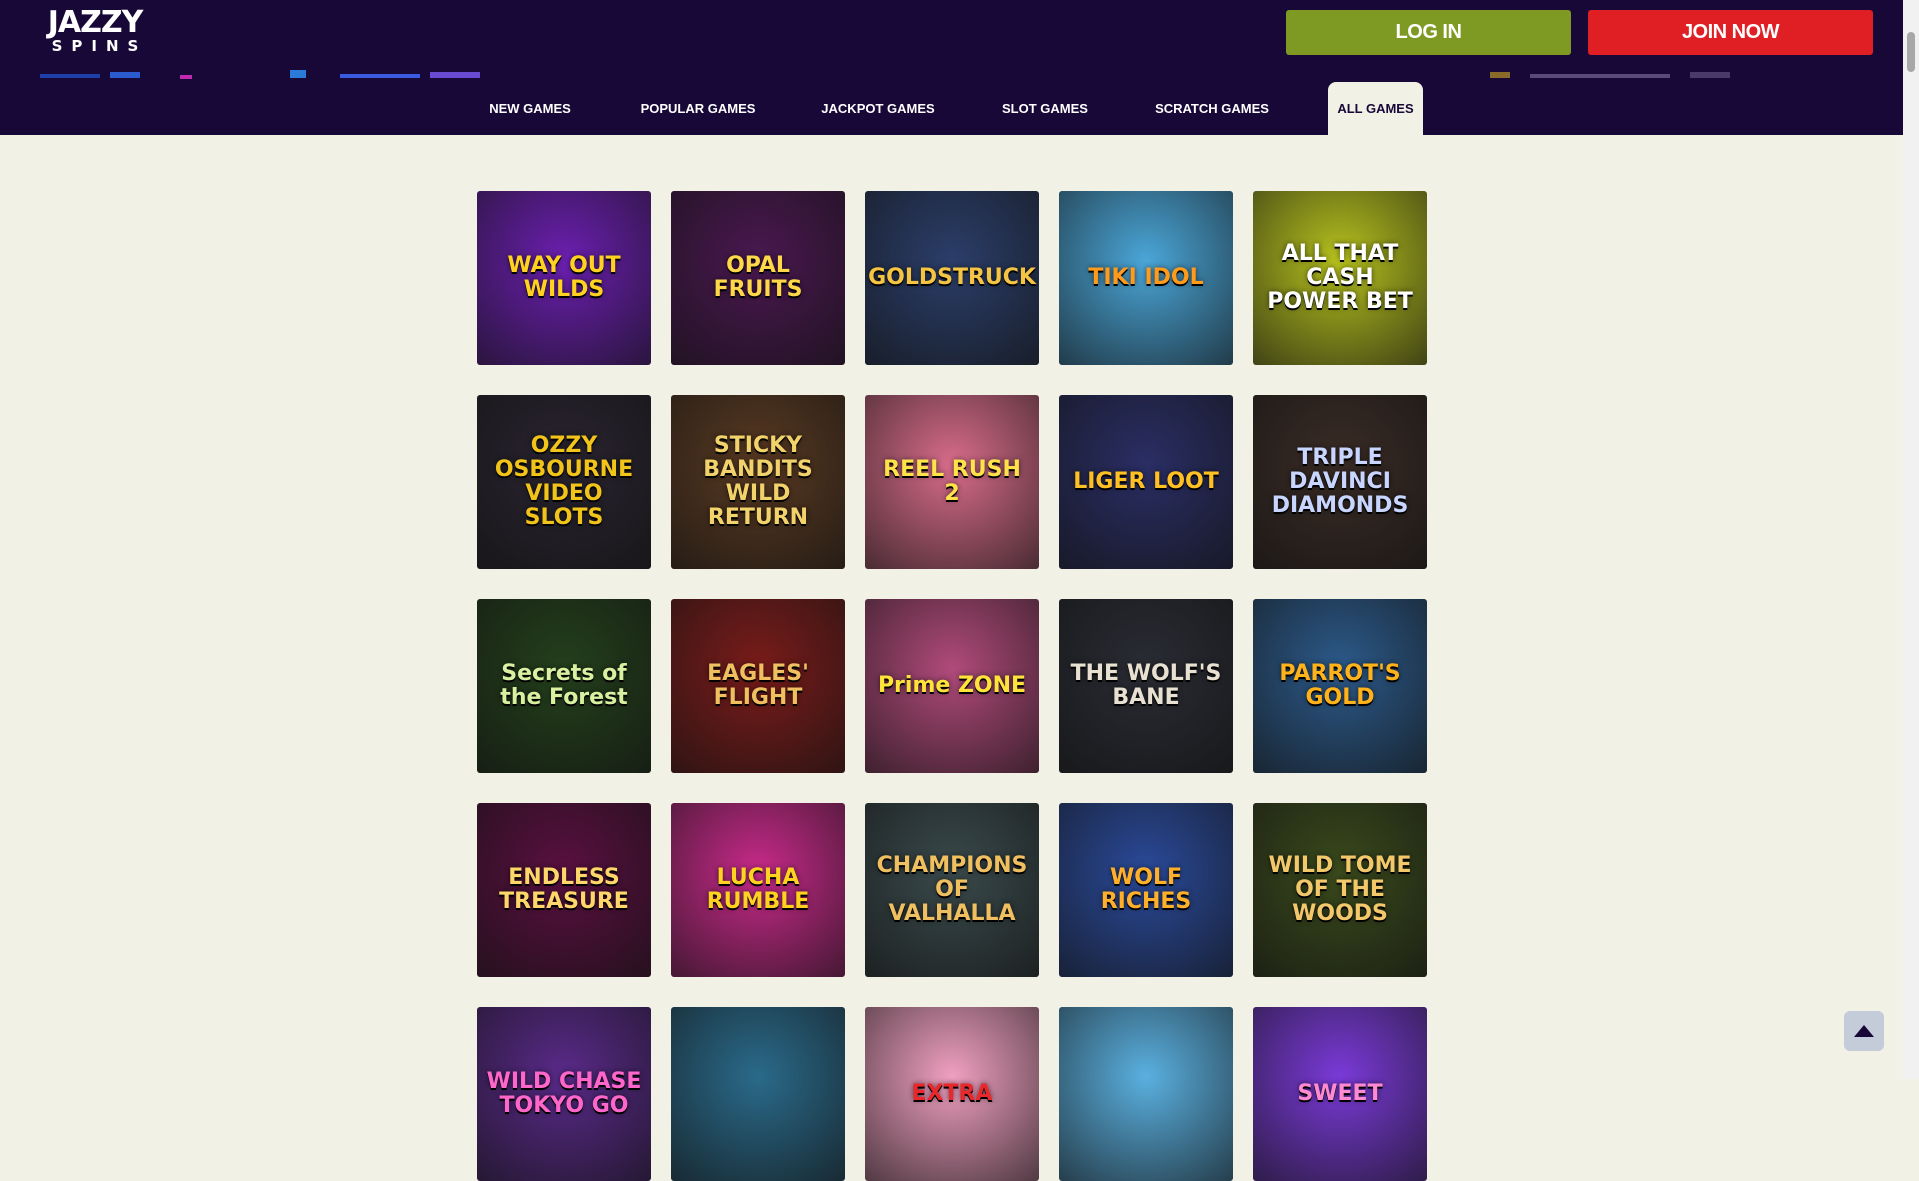  Describe the element at coordinates (1610, 75) in the screenshot. I see `header-decoration-right` at that location.